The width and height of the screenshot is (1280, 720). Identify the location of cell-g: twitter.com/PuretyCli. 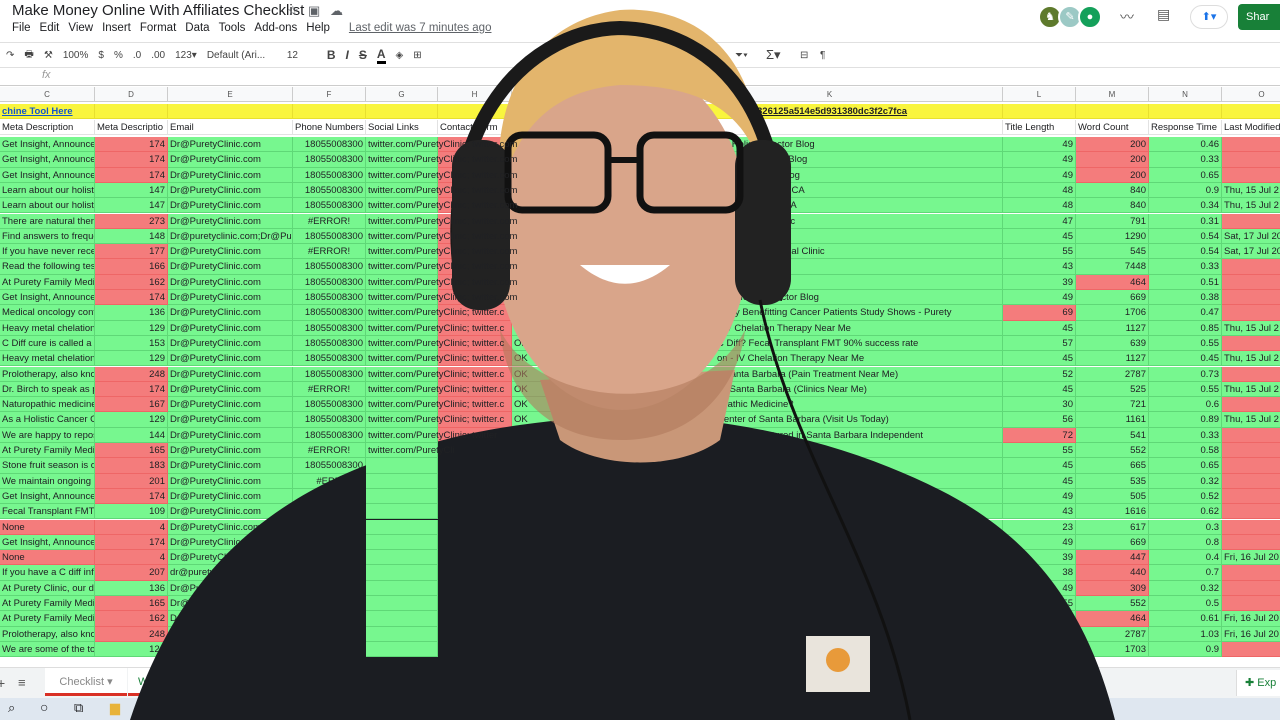
(410, 451).